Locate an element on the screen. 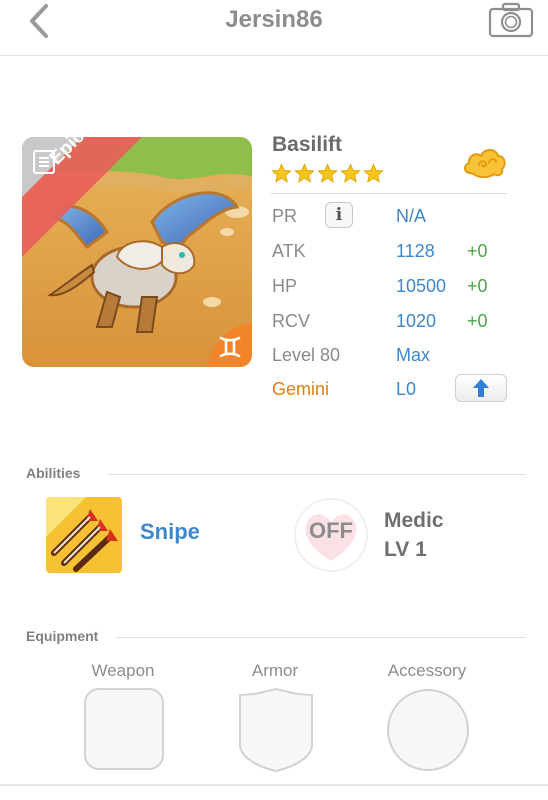 The width and height of the screenshot is (548, 800). gemini-icon is located at coordinates (230, 347).